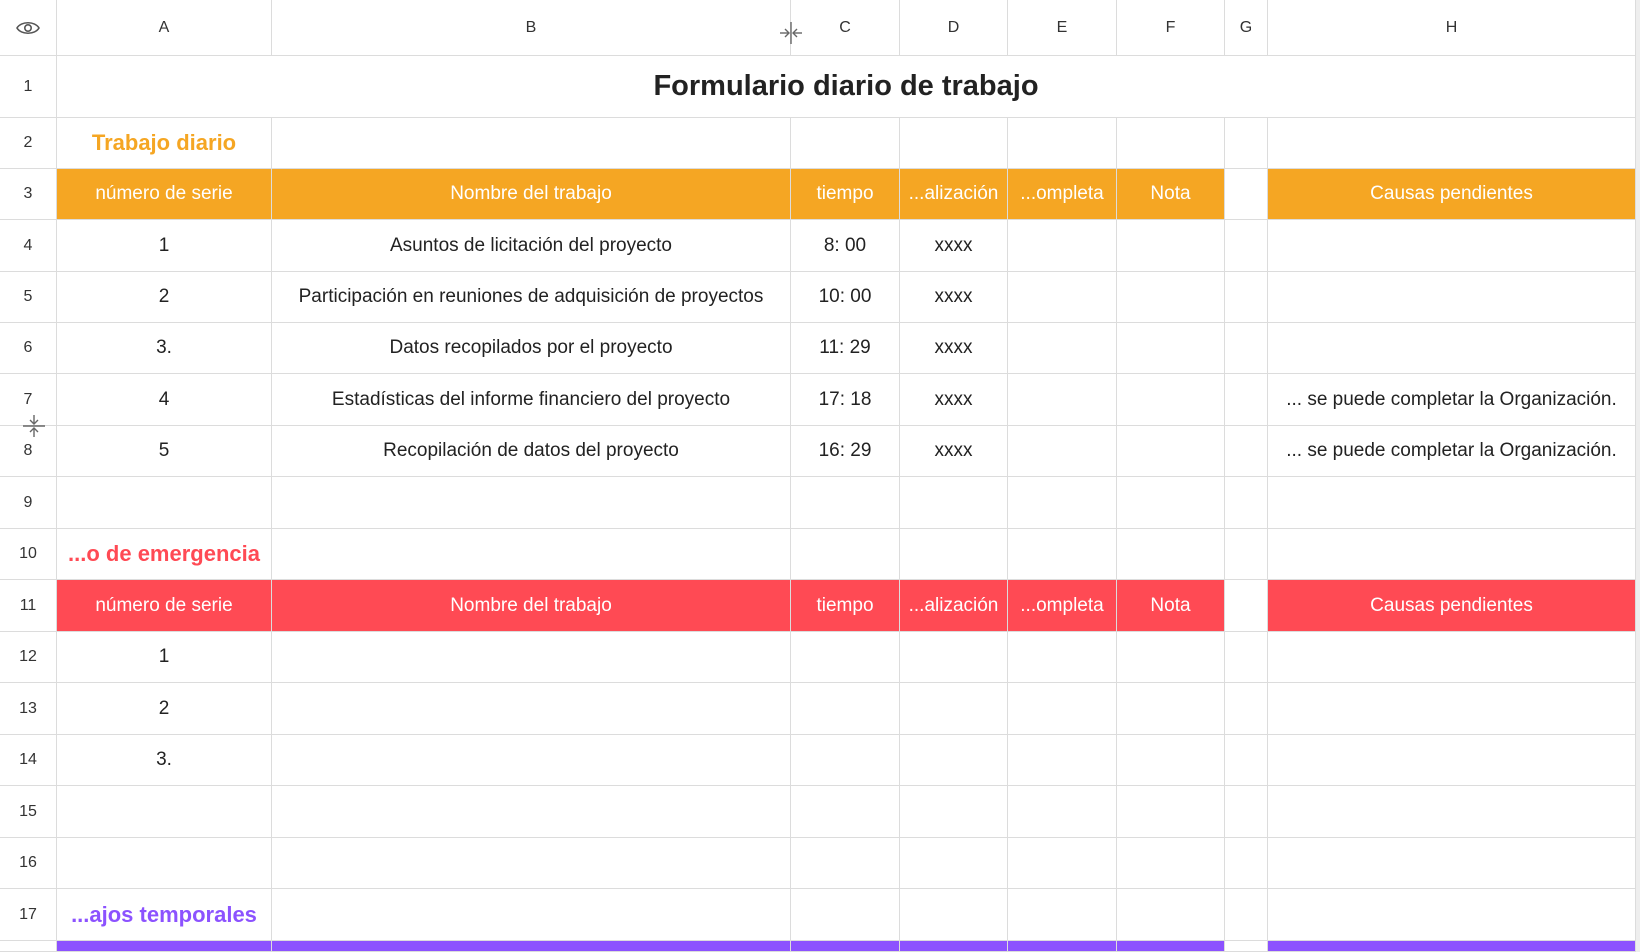 The width and height of the screenshot is (1640, 952). What do you see at coordinates (164, 400) in the screenshot?
I see `table-cell-serial: 4` at bounding box center [164, 400].